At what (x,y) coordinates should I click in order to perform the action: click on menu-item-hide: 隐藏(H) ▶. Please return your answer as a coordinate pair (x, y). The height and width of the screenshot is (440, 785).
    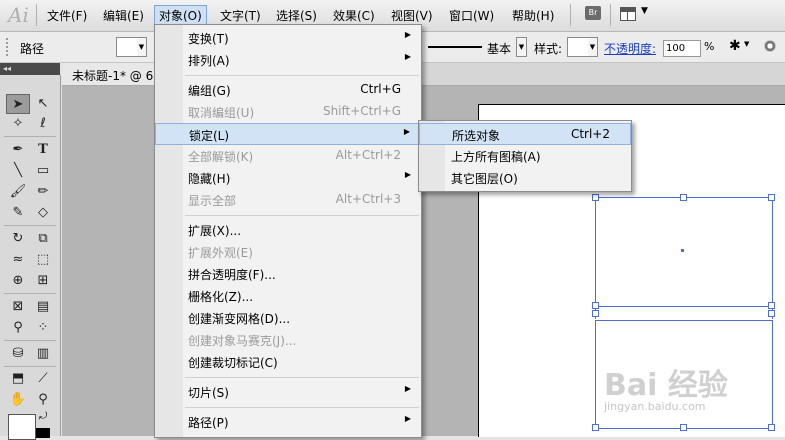
    Looking at the image, I should click on (288, 178).